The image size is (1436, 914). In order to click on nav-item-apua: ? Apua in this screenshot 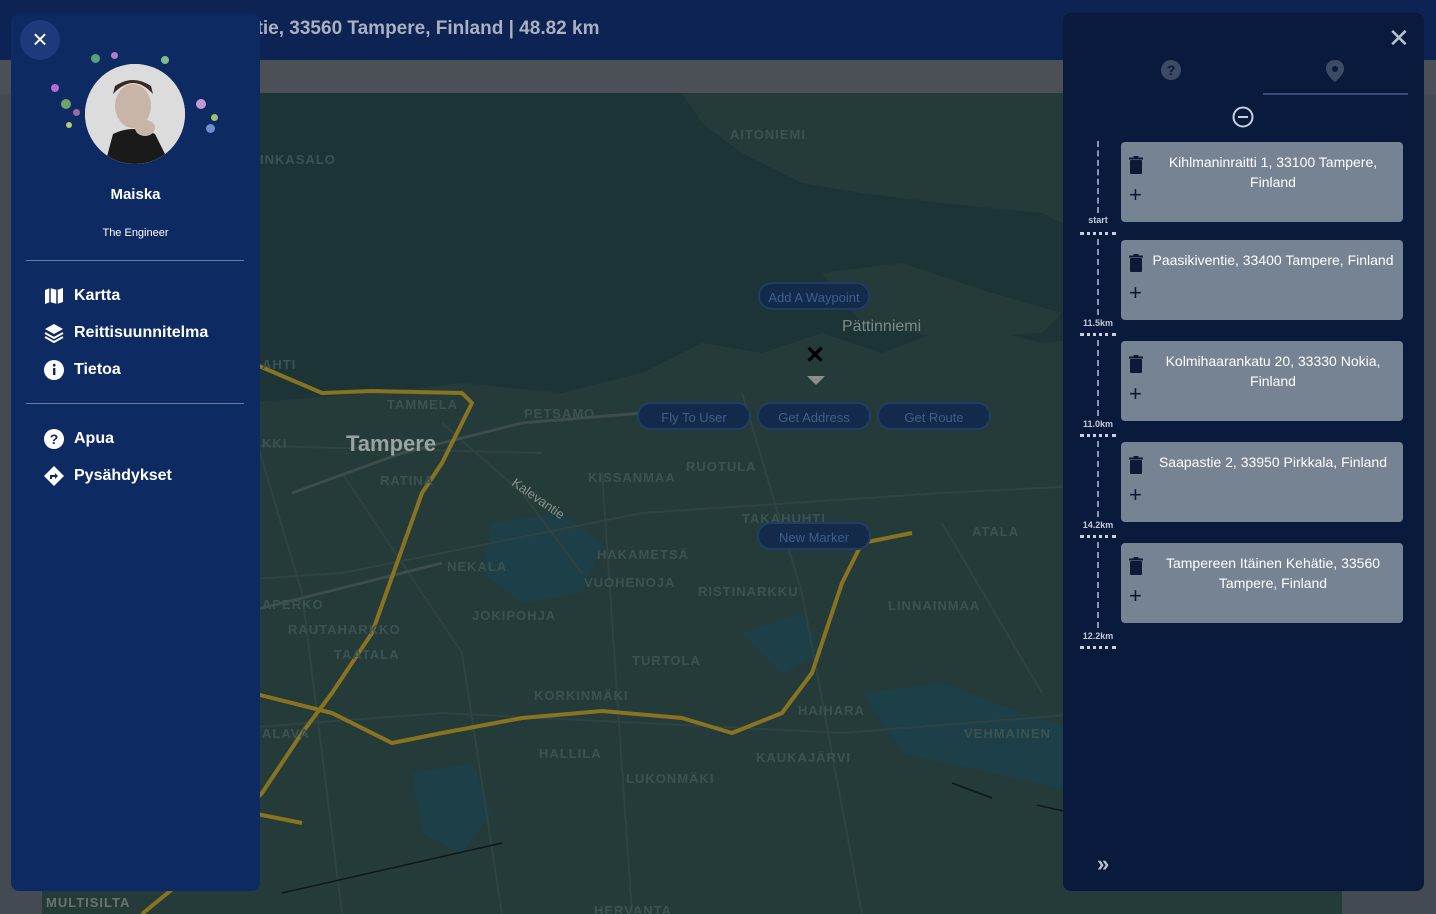, I will do `click(78, 439)`.